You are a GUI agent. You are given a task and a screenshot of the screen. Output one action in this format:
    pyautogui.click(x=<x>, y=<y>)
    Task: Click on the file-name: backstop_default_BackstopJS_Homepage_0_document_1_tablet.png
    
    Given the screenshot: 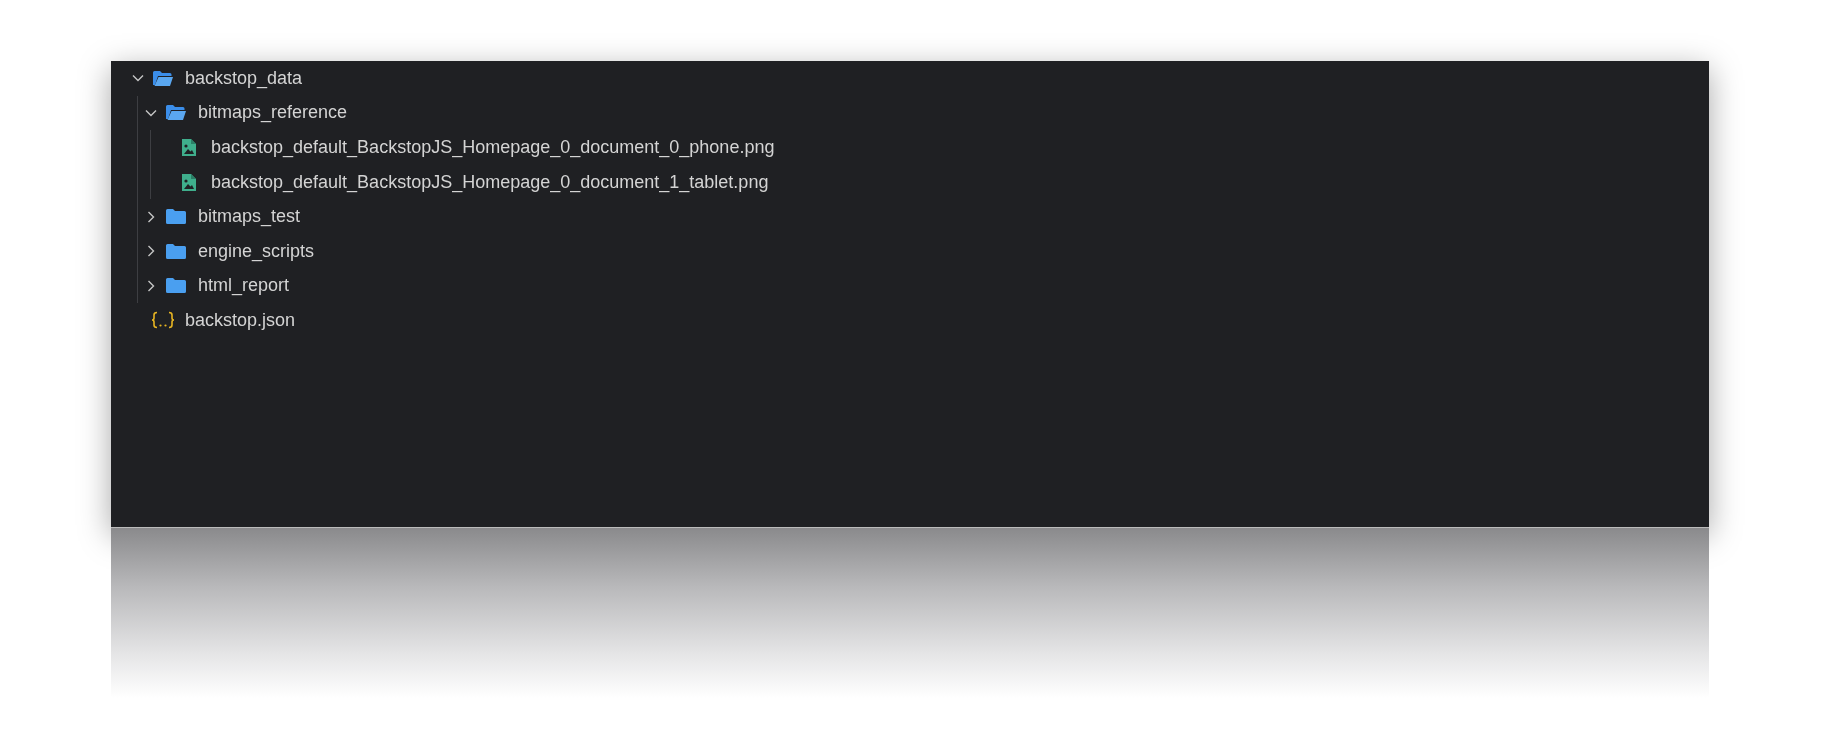 What is the action you would take?
    pyautogui.click(x=490, y=182)
    